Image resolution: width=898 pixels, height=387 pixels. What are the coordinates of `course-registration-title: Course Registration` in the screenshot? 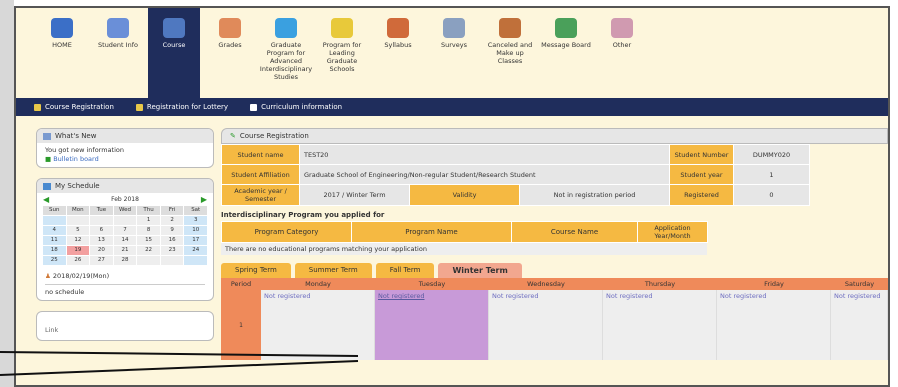 It's located at (274, 136).